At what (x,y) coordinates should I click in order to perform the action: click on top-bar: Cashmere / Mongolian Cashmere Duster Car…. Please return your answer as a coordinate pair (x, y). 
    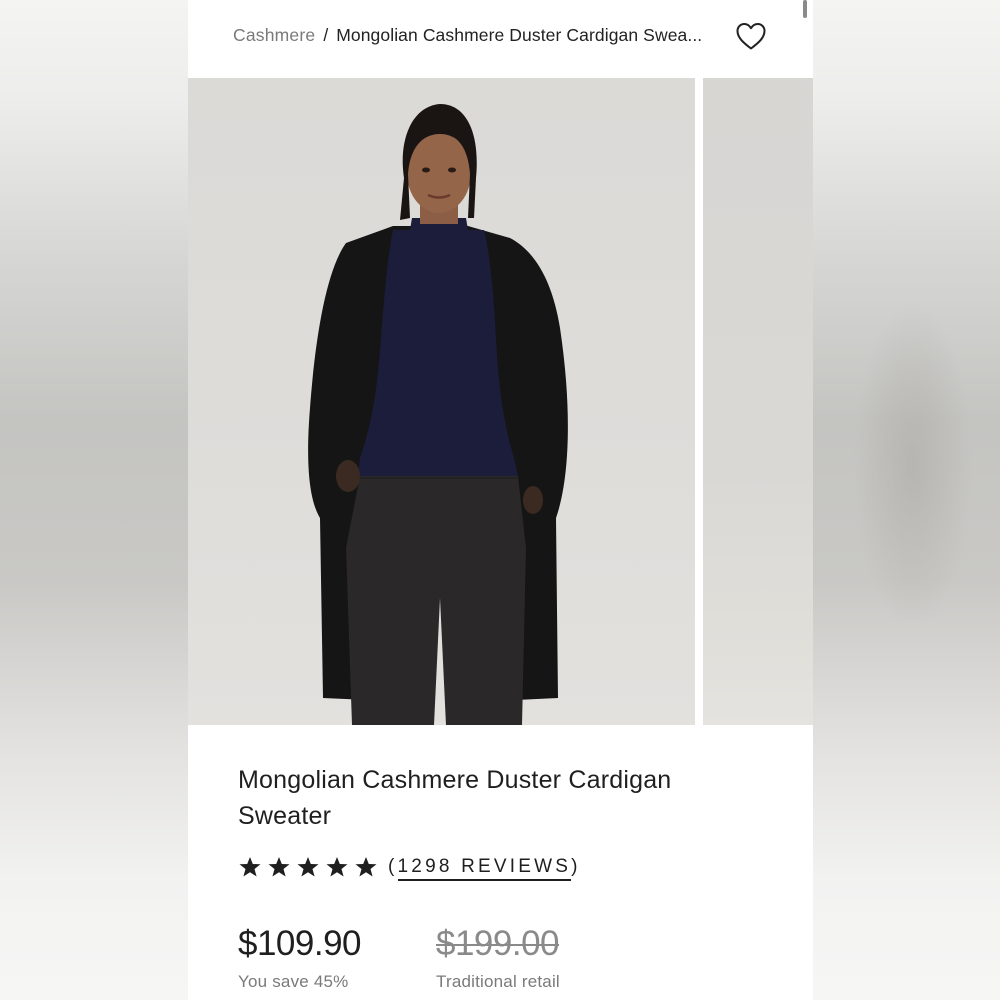
    Looking at the image, I should click on (500, 39).